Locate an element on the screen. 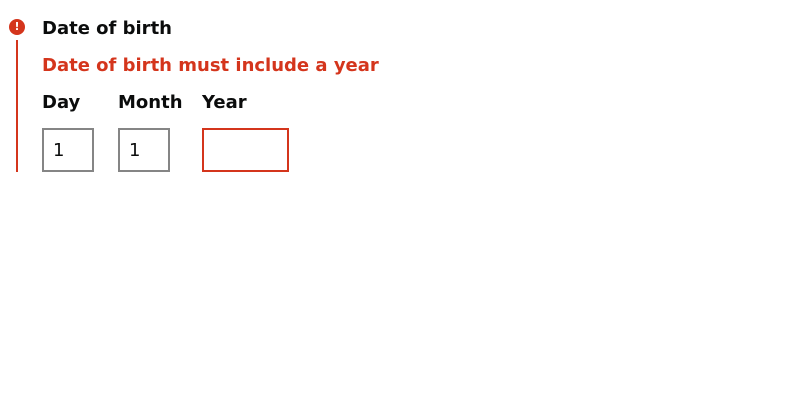  day-input is located at coordinates (68, 150).